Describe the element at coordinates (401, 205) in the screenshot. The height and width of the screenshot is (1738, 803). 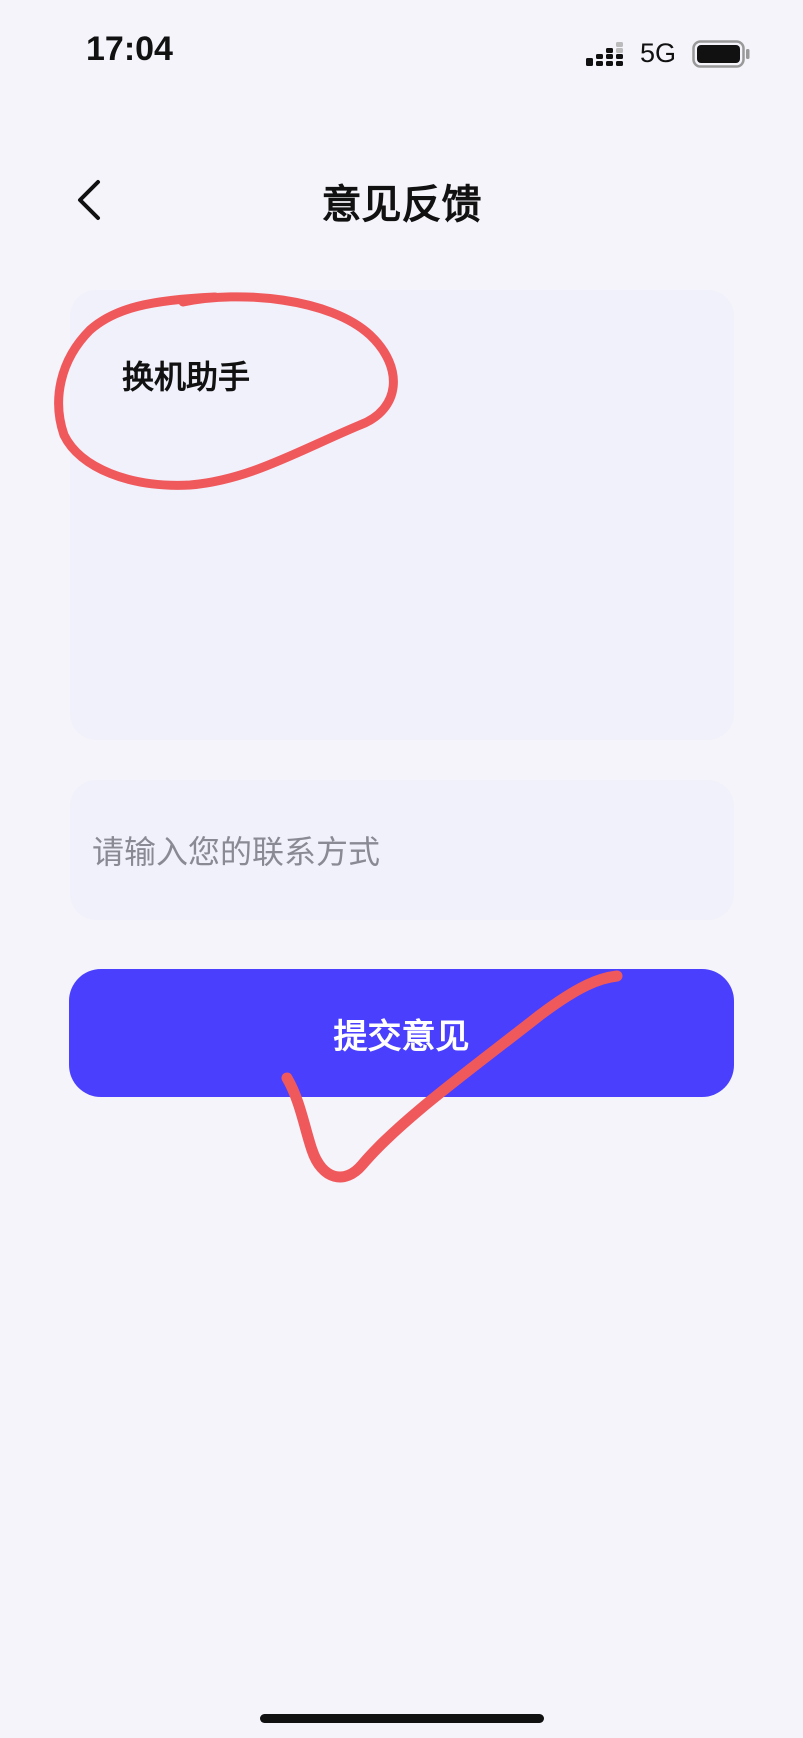
I see `page-title: 意见反馈` at that location.